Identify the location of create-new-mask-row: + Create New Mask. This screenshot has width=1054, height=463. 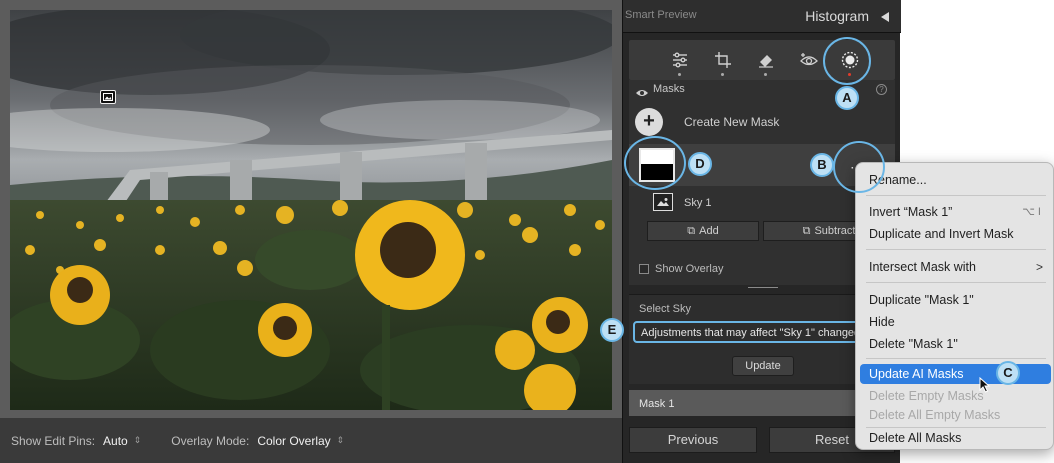
(762, 122).